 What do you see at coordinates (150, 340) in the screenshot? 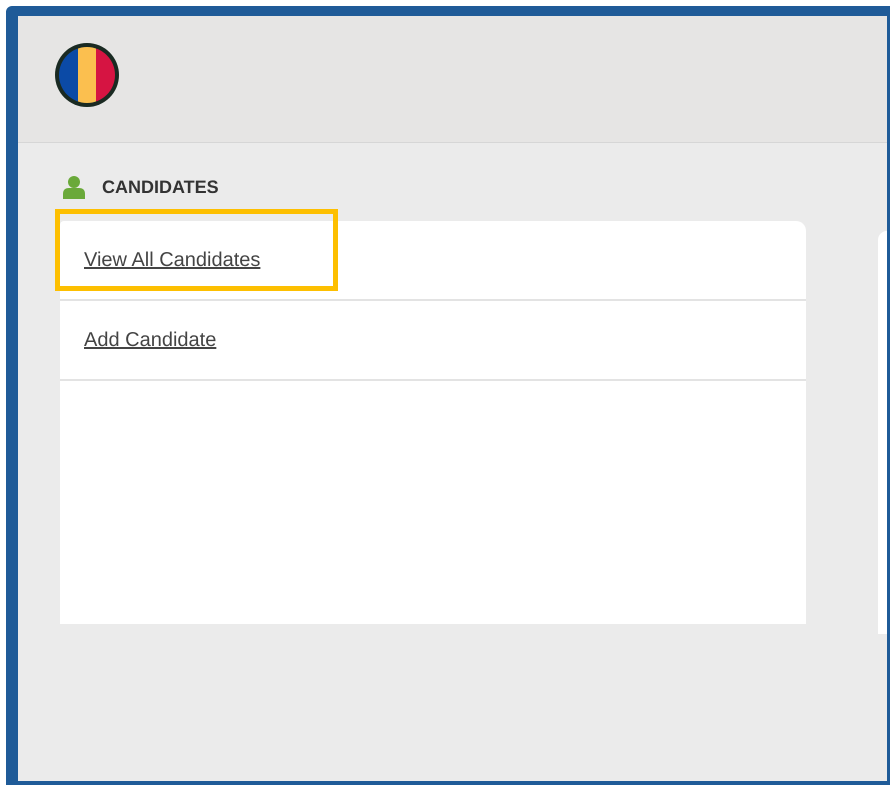
I see `menu-link: Add Candidate` at bounding box center [150, 340].